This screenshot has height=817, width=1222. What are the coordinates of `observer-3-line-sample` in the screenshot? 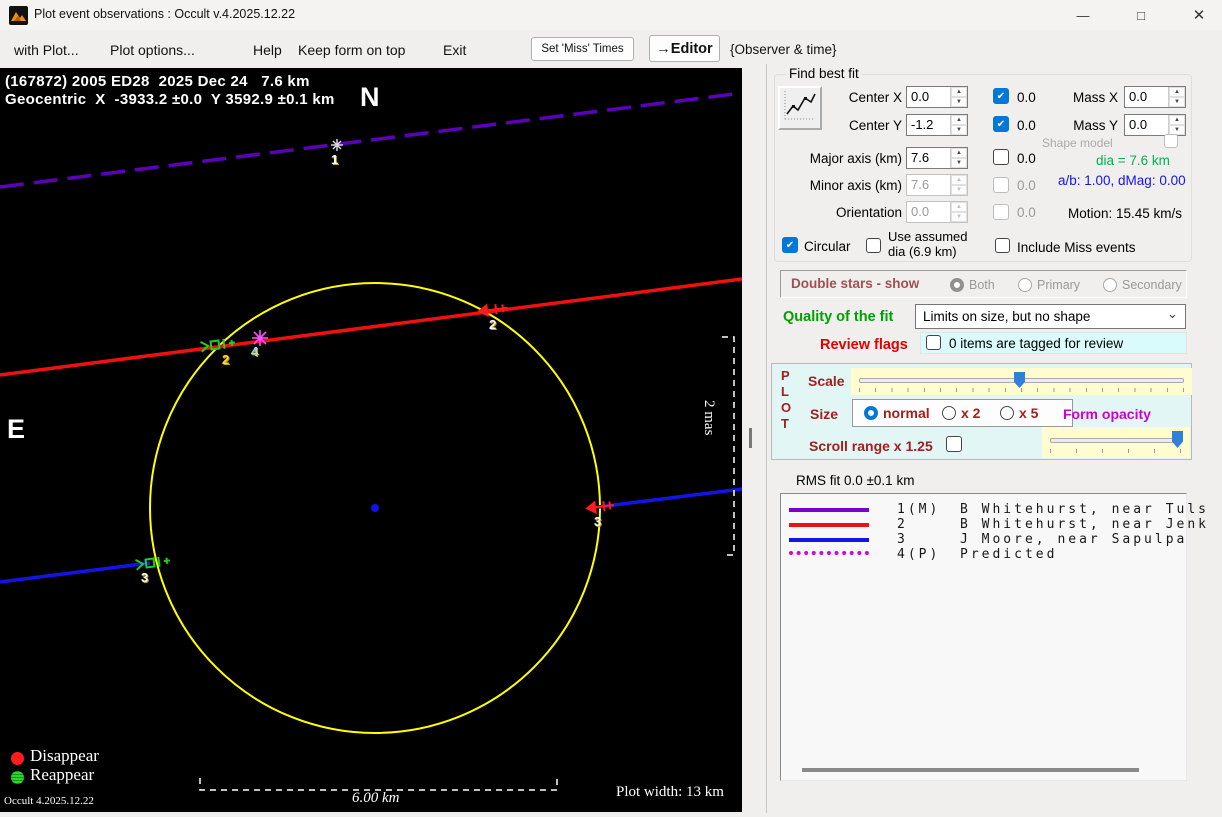 It's located at (829, 540).